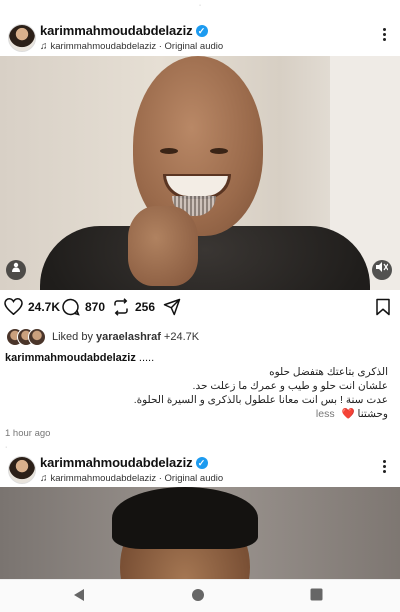 This screenshot has width=400, height=612. Describe the element at coordinates (44, 306) in the screenshot. I see `like-count: 24.7K` at that location.